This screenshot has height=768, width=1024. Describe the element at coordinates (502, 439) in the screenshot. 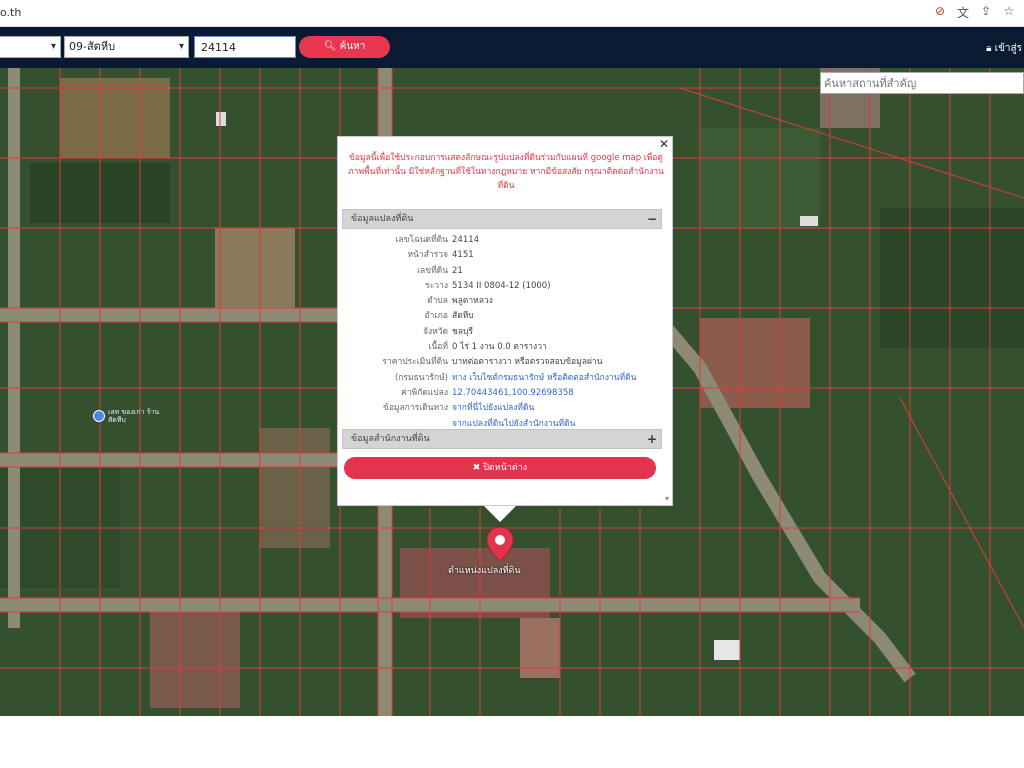

I see `section-office-info: ข้อมูลสำนักงานที่ดิน +` at that location.